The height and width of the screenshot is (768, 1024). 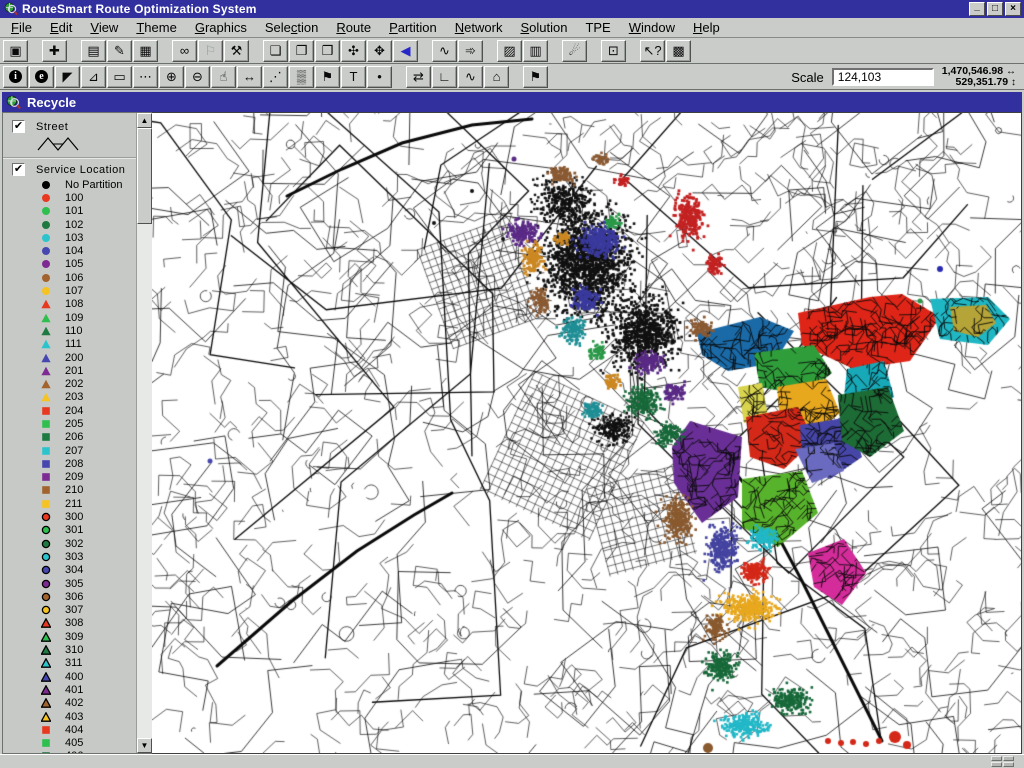 What do you see at coordinates (405, 50) in the screenshot?
I see `previous-extent-button: ◀` at bounding box center [405, 50].